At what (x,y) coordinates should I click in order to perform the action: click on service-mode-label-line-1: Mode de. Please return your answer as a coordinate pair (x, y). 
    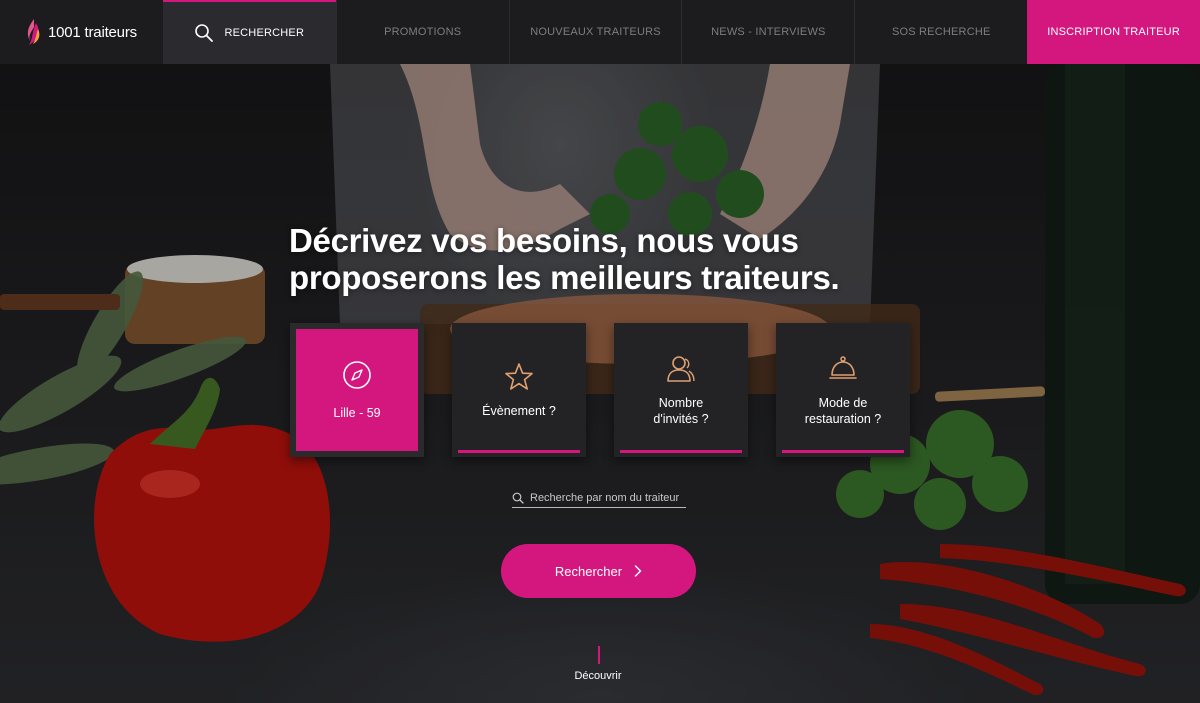
    Looking at the image, I should click on (843, 403).